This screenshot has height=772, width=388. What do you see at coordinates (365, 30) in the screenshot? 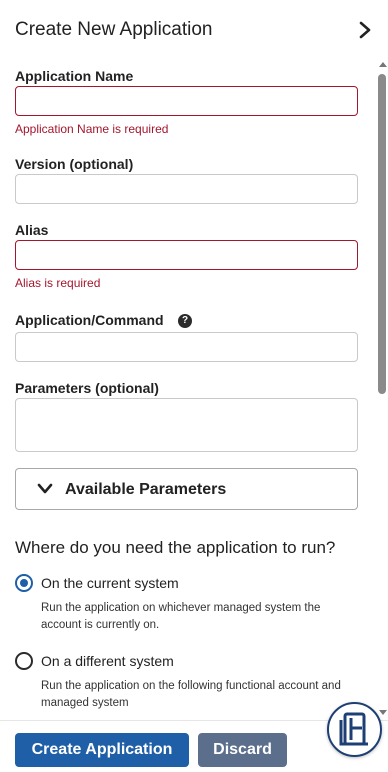
I see `chevron-right-icon` at bounding box center [365, 30].